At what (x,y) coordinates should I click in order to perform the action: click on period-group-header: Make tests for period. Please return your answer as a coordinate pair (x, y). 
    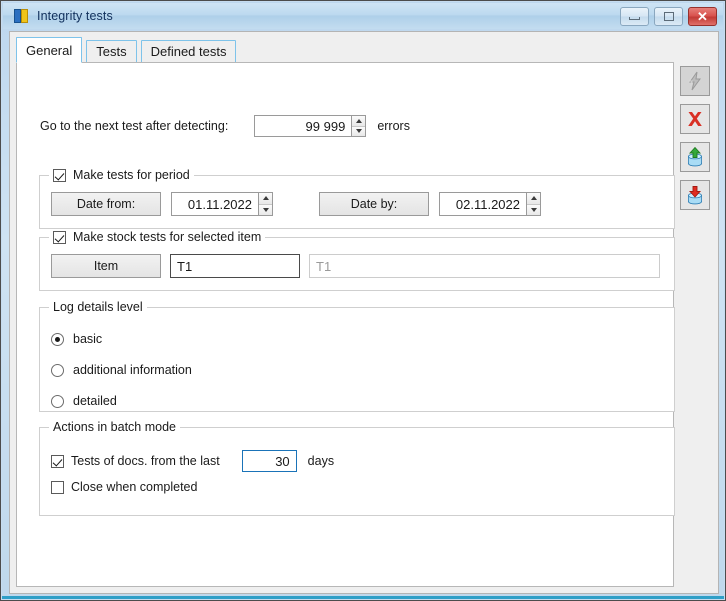
    Looking at the image, I should click on (121, 175).